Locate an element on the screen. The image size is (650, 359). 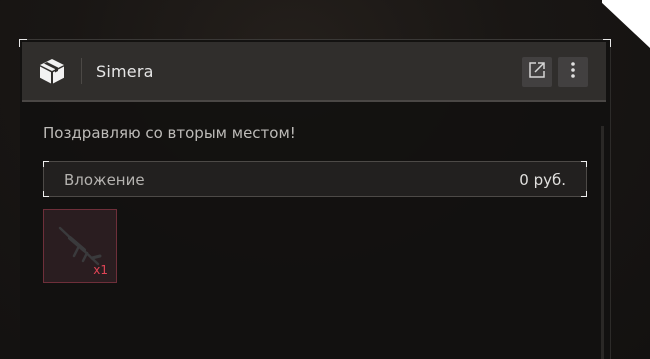
message-text: Поздравляю со вторым местом! is located at coordinates (169, 133).